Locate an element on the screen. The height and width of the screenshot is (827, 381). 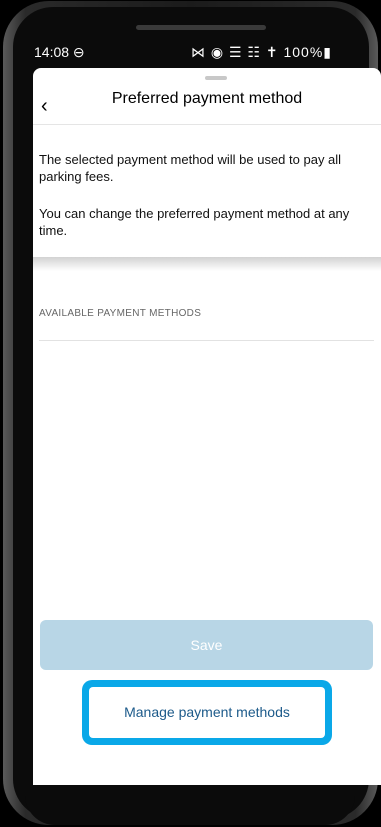
section-divider is located at coordinates (206, 340).